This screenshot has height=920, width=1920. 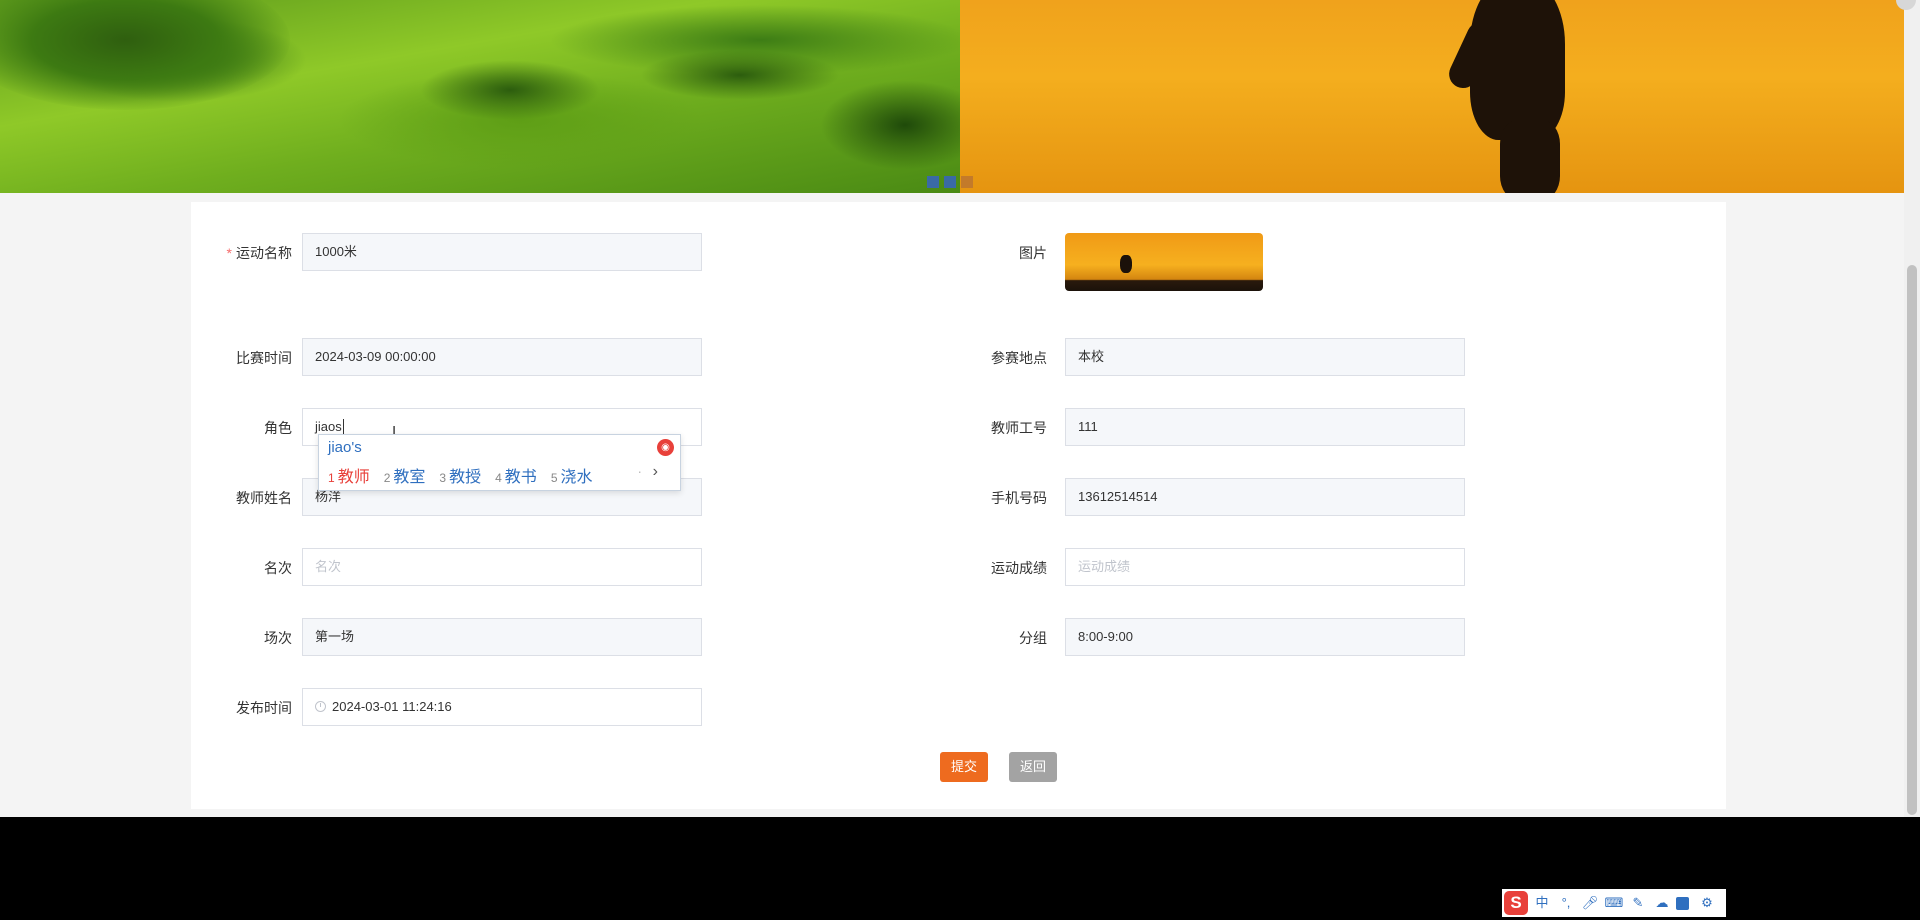 What do you see at coordinates (1566, 903) in the screenshot?
I see `punctuation-icon: °,` at bounding box center [1566, 903].